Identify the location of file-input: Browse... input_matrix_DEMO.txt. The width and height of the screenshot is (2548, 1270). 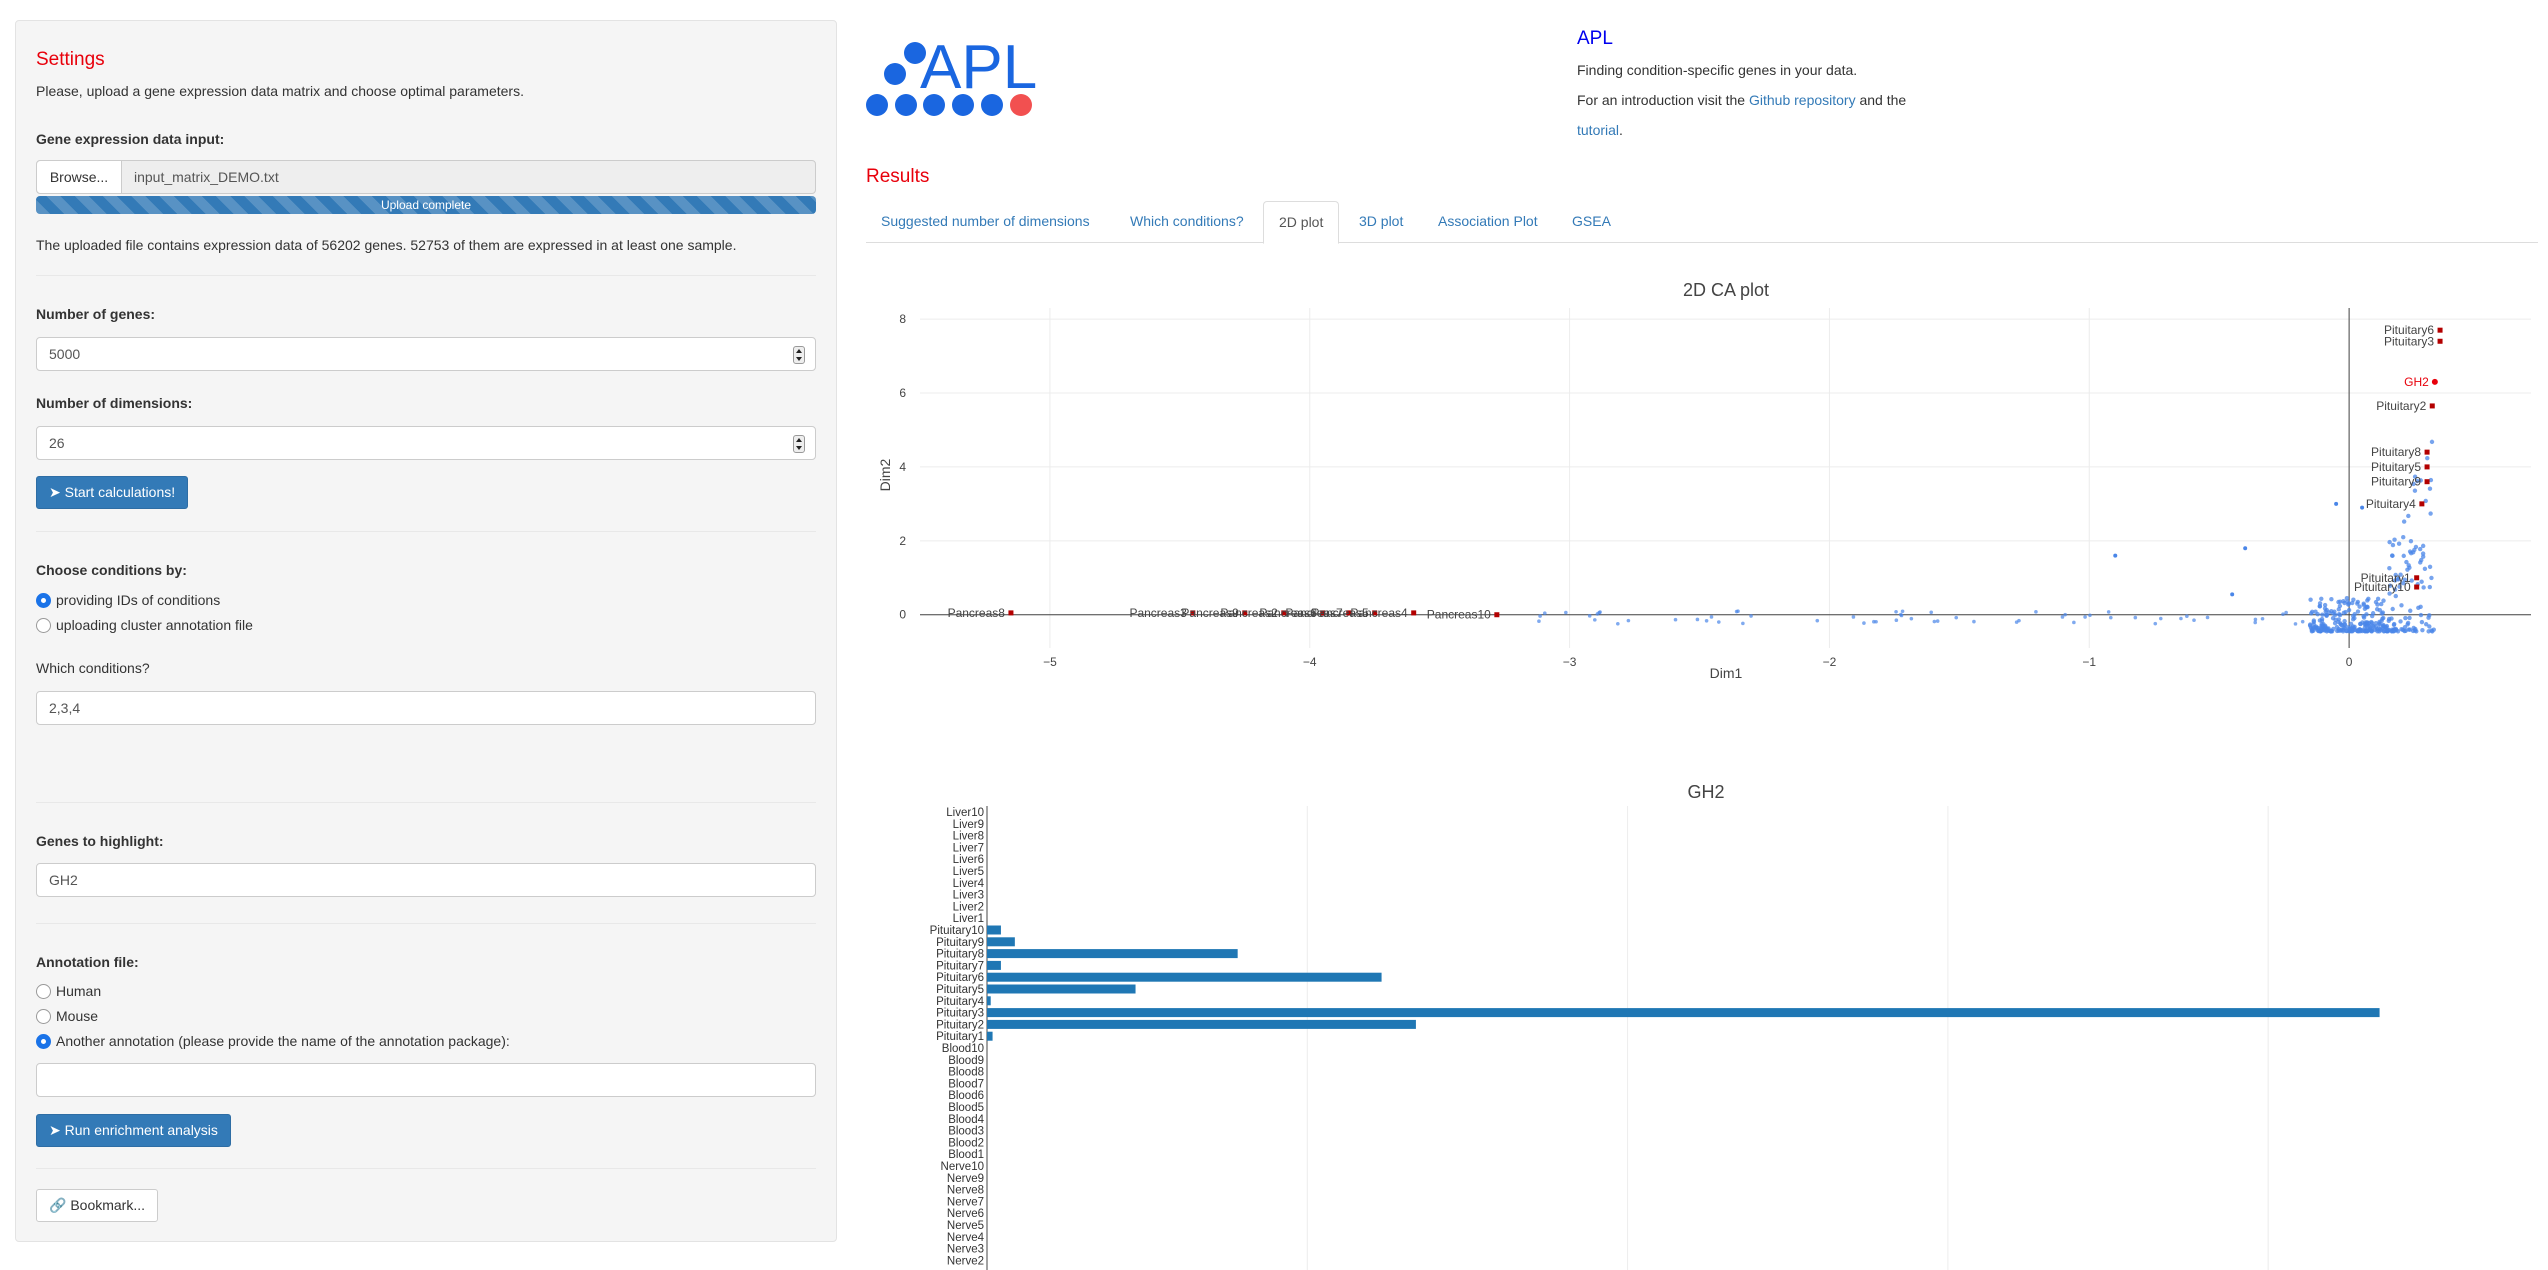
(426, 177).